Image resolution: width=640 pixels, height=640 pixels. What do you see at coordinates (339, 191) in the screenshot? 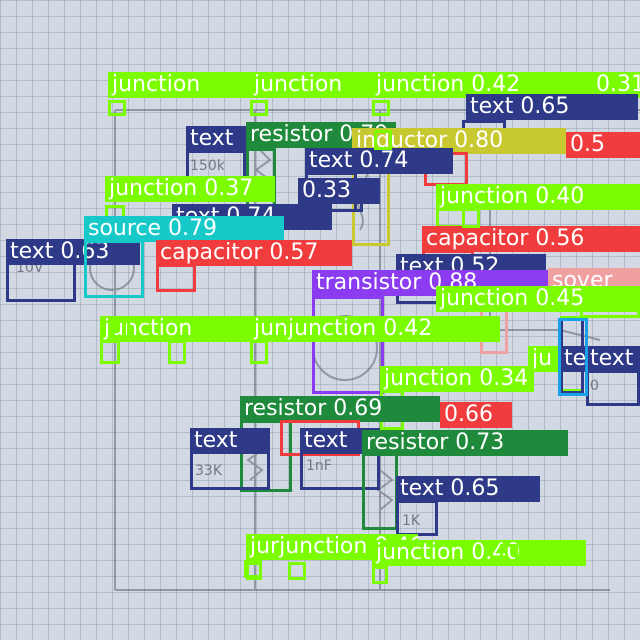
I see `text-label: 0.33` at bounding box center [339, 191].